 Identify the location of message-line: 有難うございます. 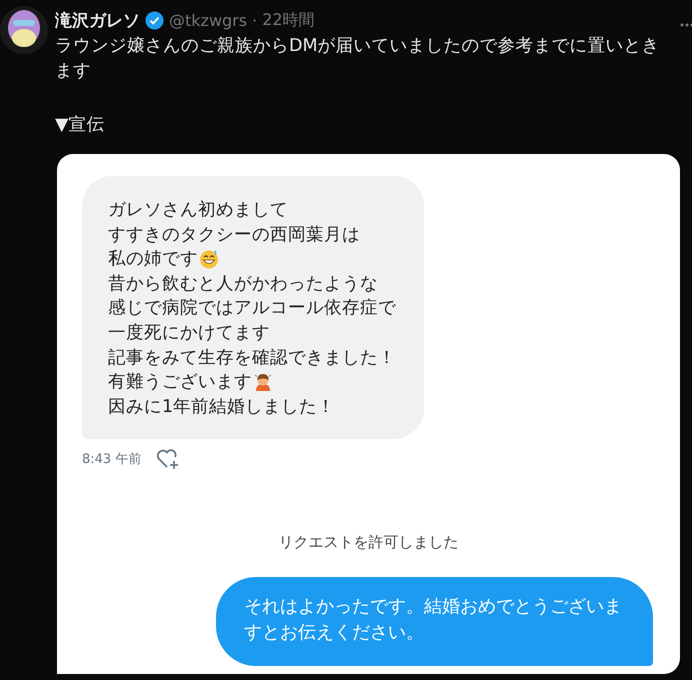
(180, 382).